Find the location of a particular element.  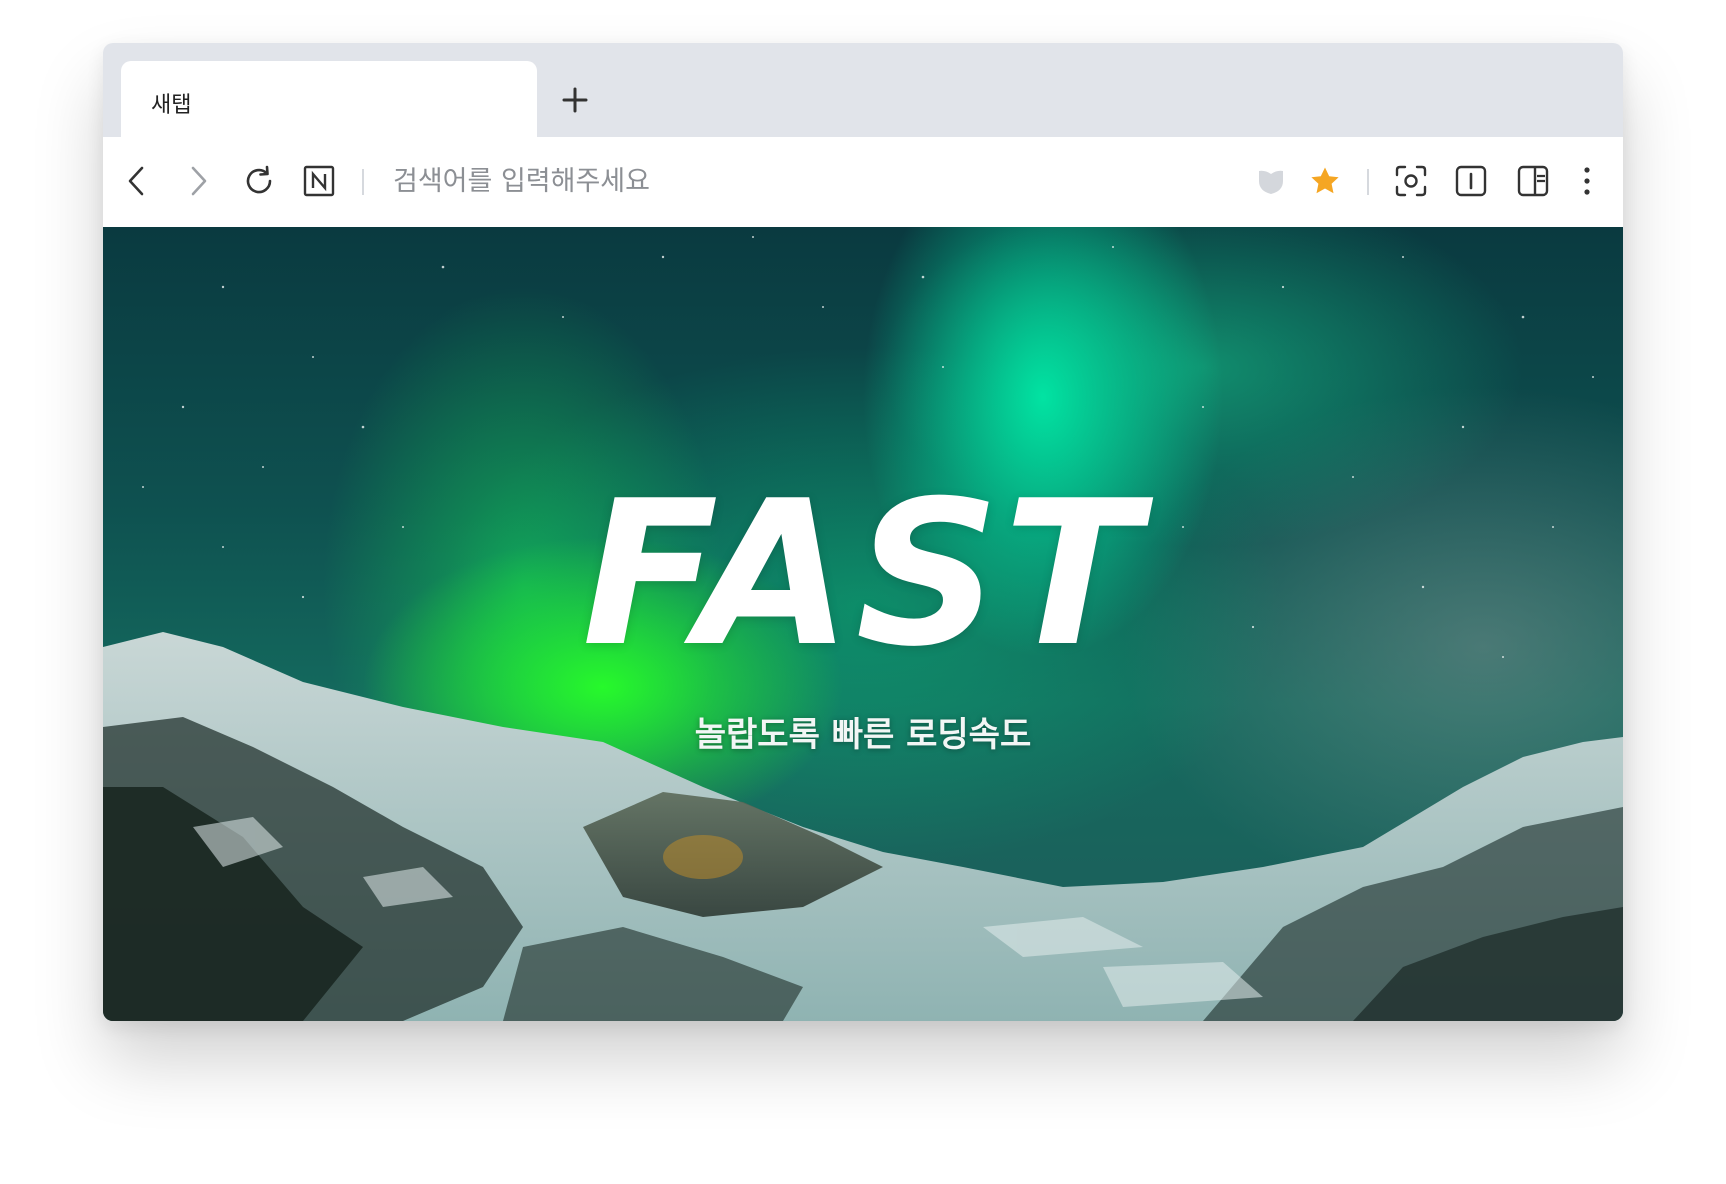

back-button is located at coordinates (137, 181).